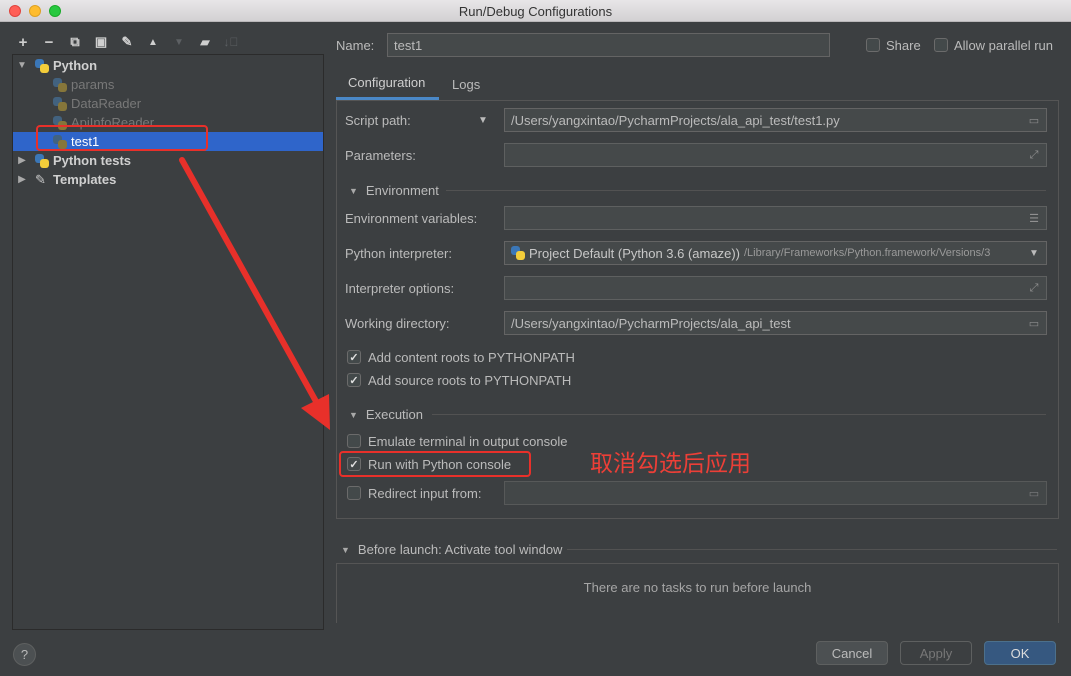 The height and width of the screenshot is (676, 1071). Describe the element at coordinates (254, 293) in the screenshot. I see `annotation-arrow` at that location.